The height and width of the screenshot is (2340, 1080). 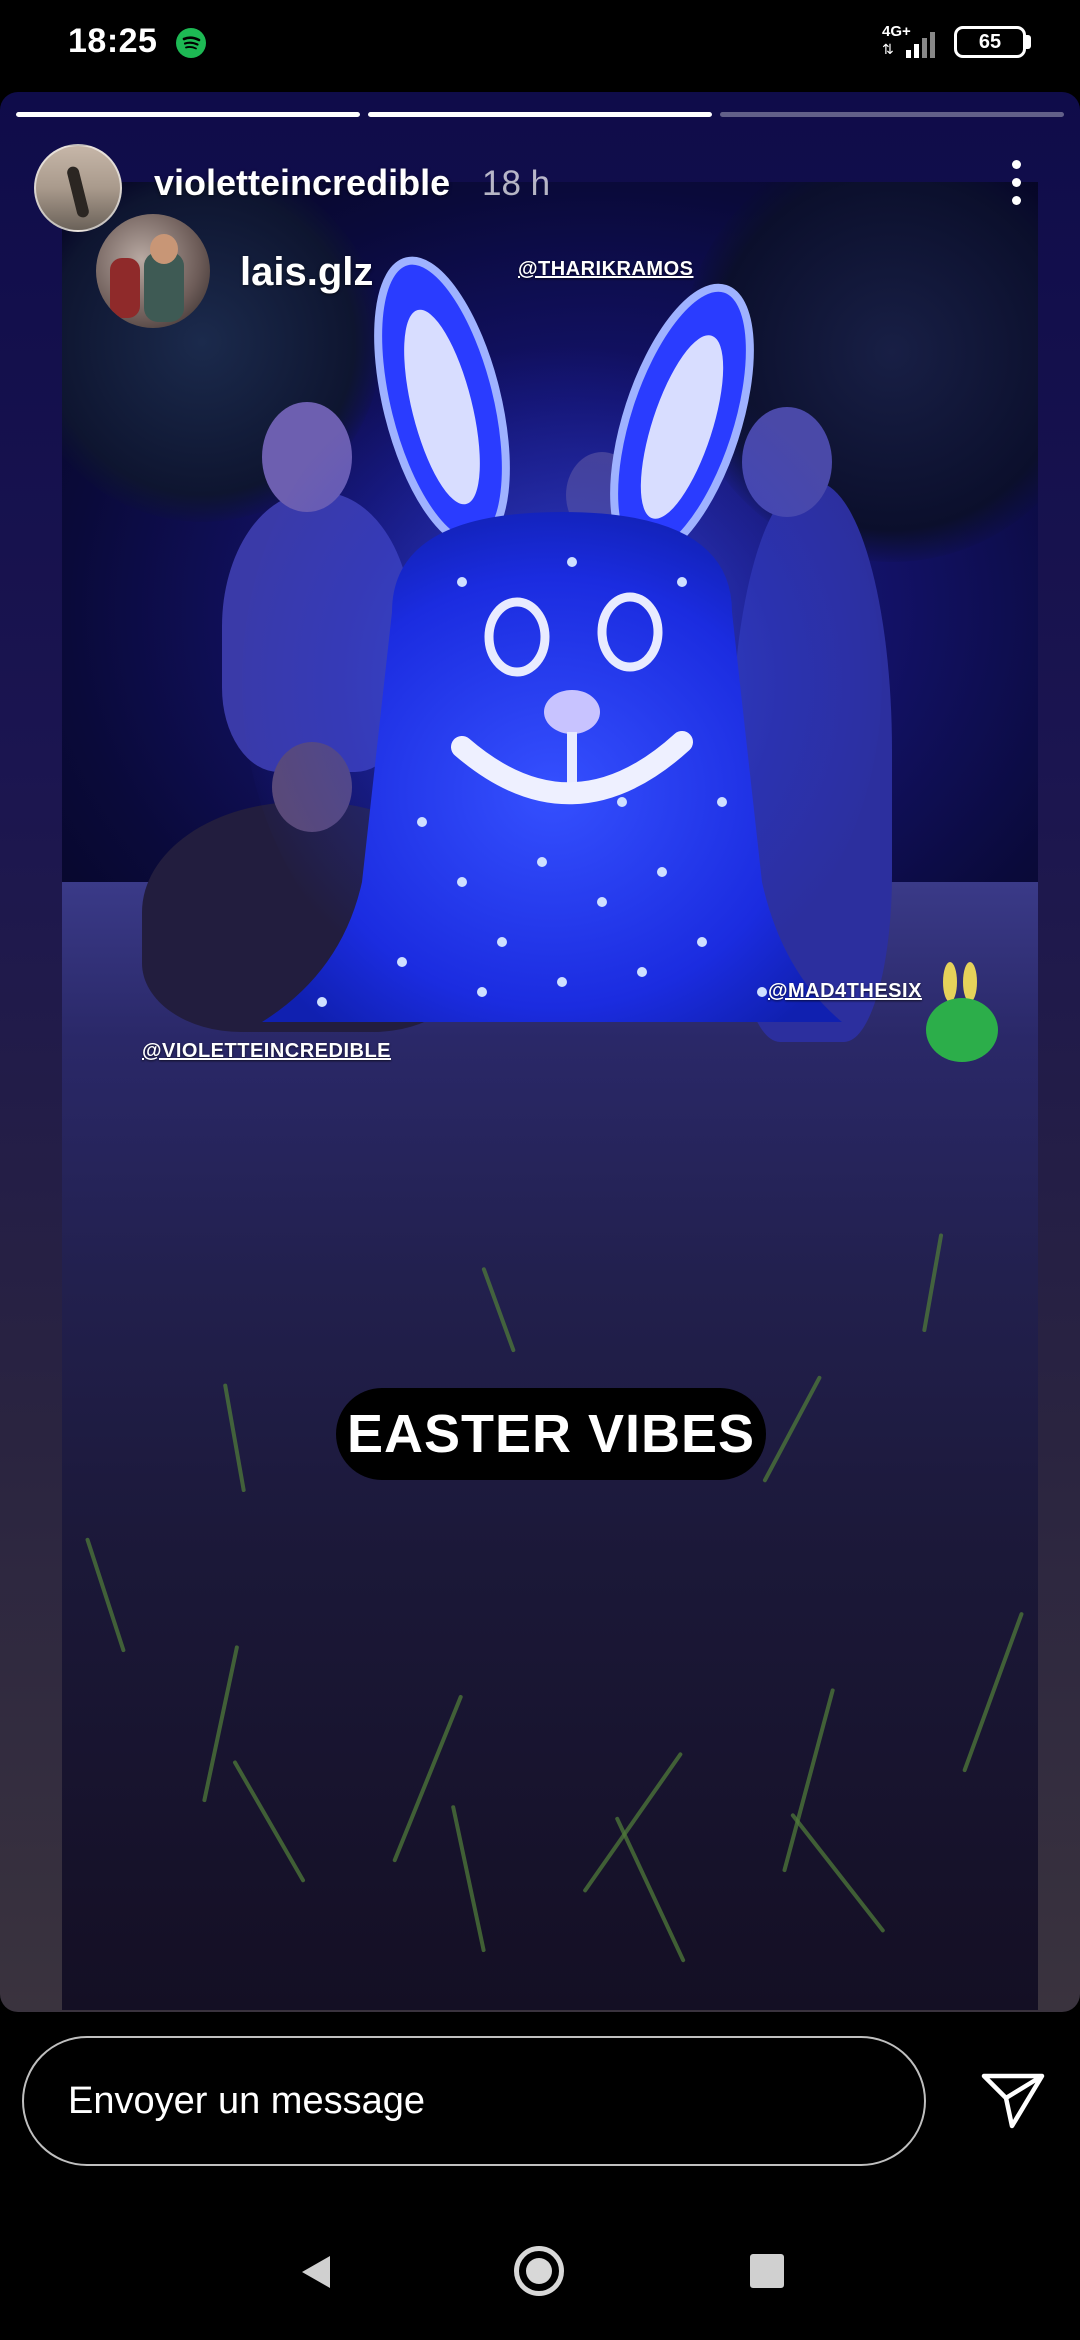 I want to click on data-arrows-icon: ⇅, so click(x=888, y=49).